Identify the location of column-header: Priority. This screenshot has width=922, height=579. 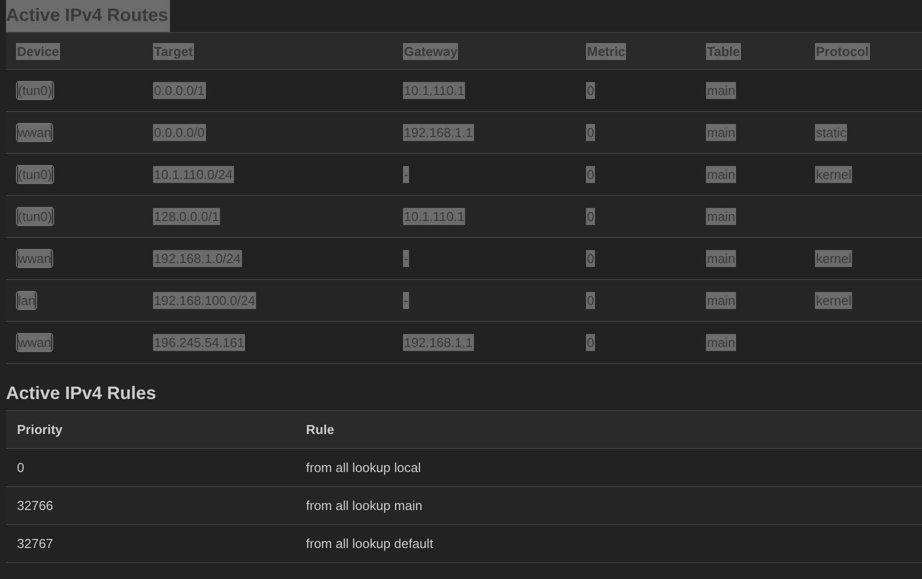
(40, 429).